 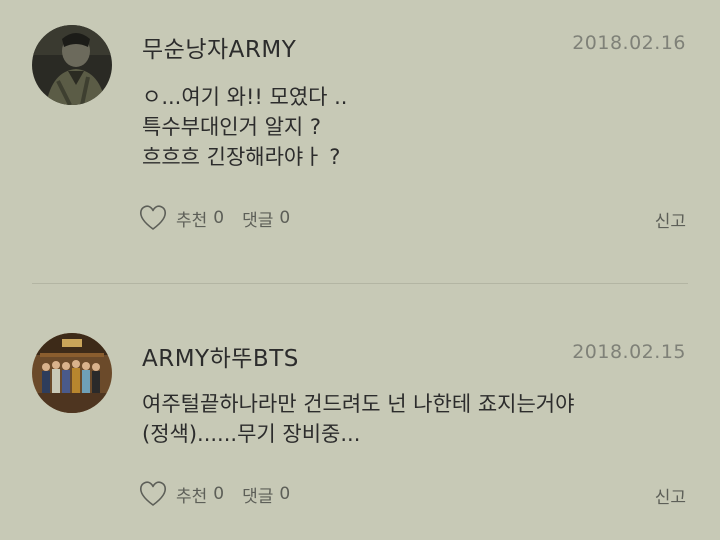 What do you see at coordinates (241, 157) in the screenshot?
I see `comment-text-line: 흐흐흐 긴장해라야ㅏ ?` at bounding box center [241, 157].